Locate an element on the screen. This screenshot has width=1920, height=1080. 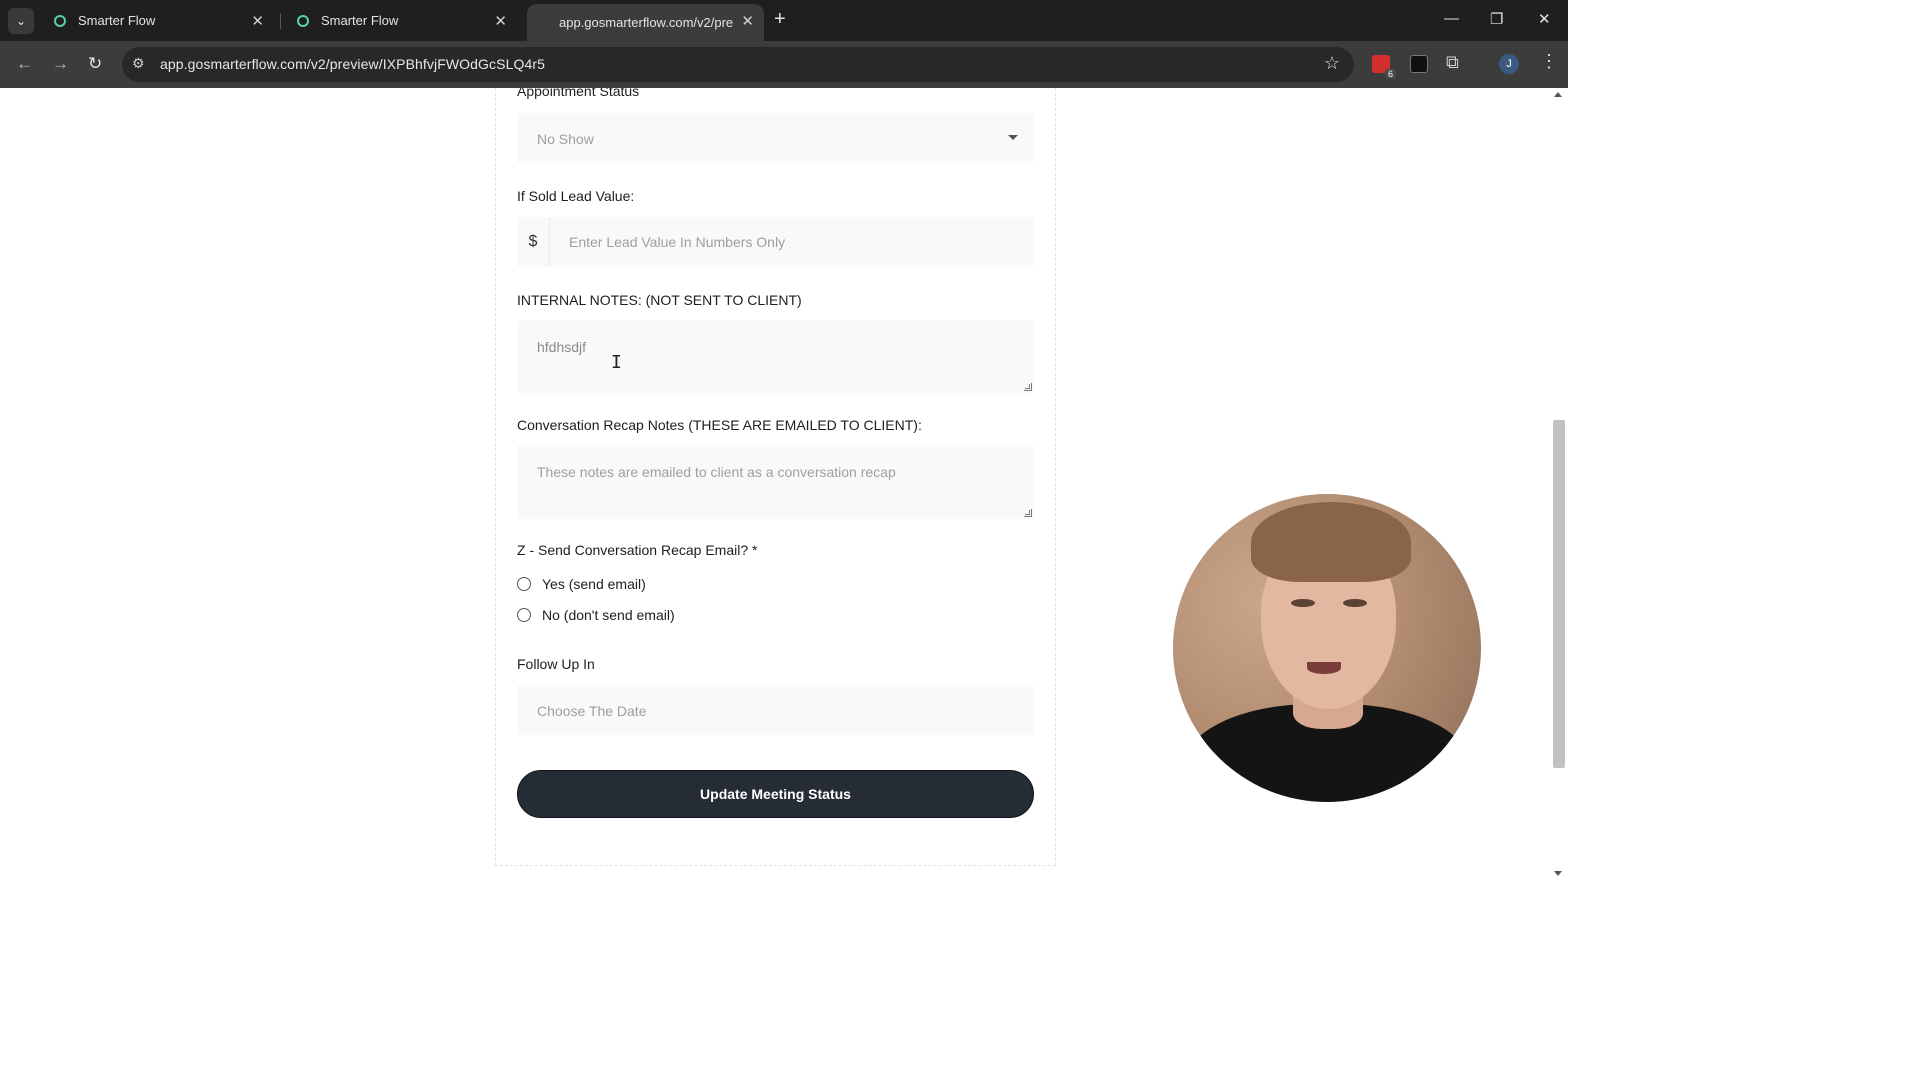
text-cursor-icon: I is located at coordinates (616, 362).